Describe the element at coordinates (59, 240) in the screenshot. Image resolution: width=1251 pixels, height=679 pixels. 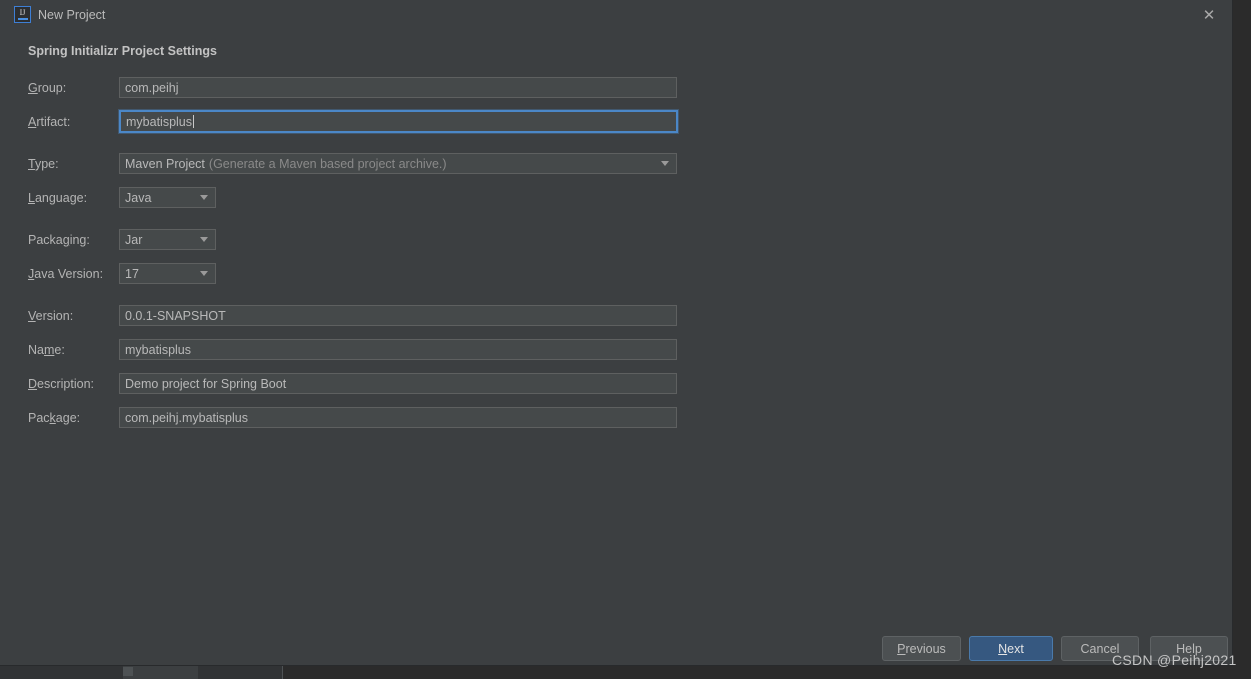
I see `packaging-label: Packaging:` at that location.